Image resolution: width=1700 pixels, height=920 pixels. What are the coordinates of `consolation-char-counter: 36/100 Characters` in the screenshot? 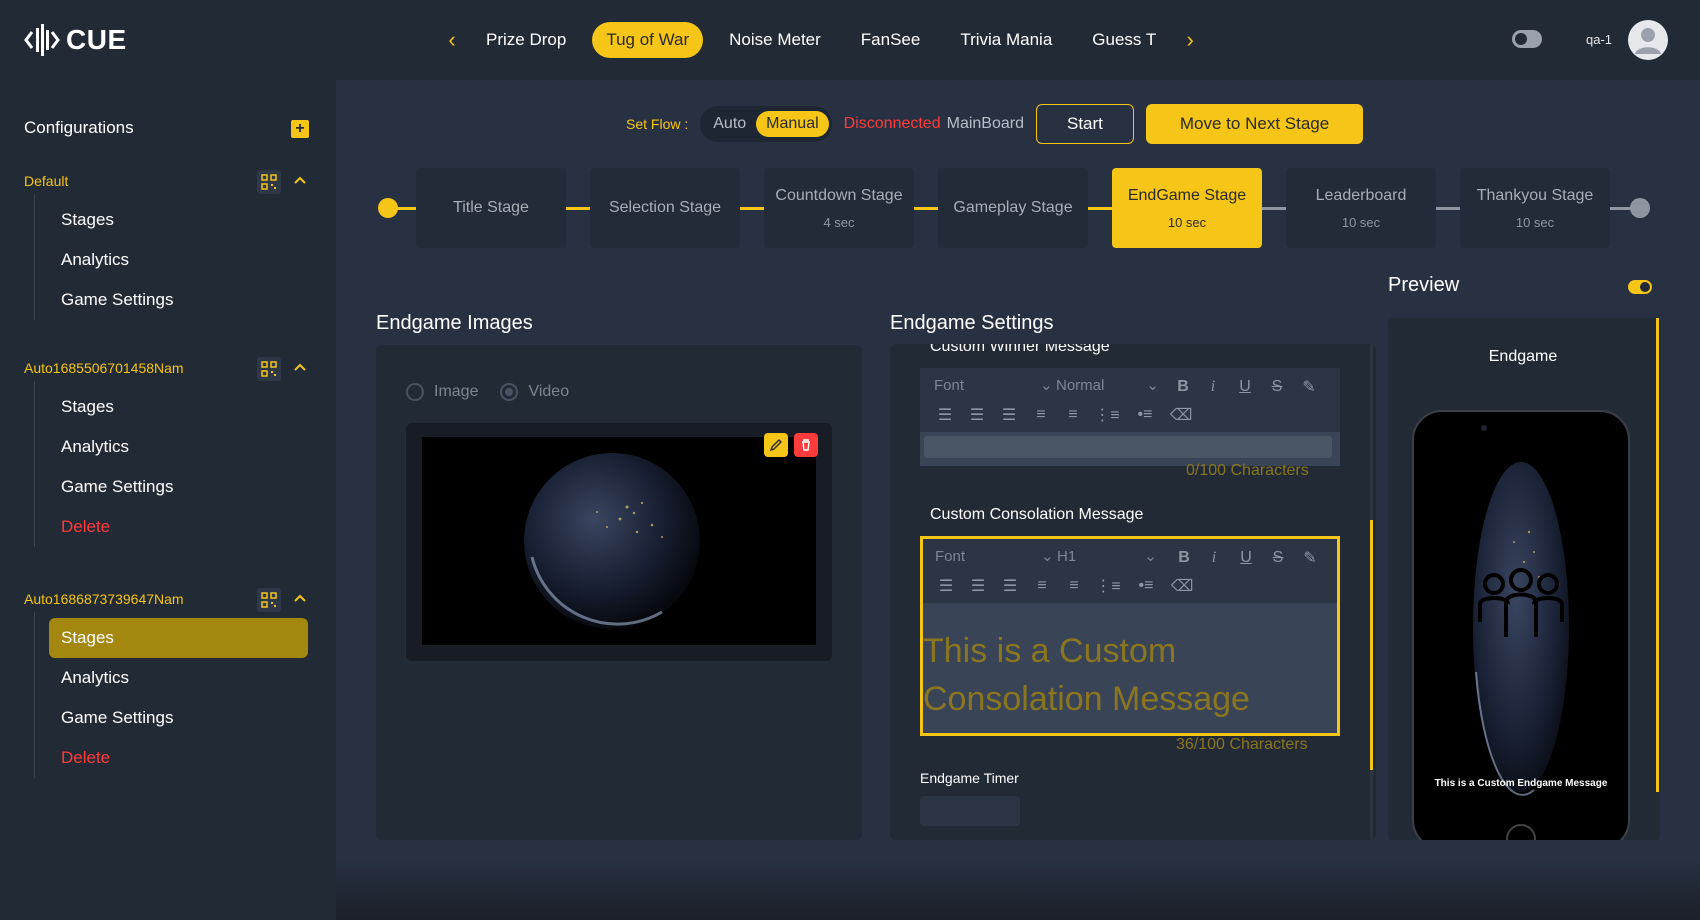 It's located at (1242, 744).